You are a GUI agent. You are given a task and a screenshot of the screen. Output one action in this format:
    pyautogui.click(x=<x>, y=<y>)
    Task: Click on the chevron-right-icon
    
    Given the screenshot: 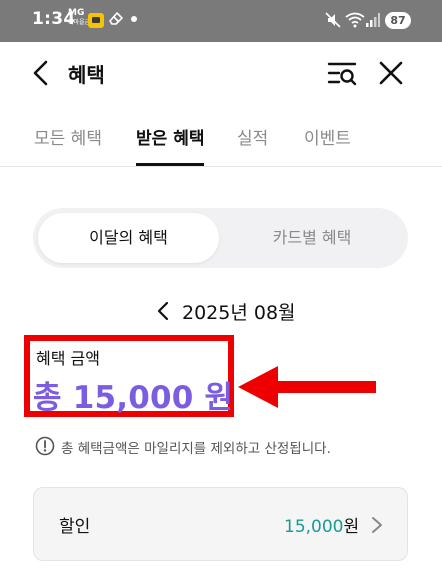 What is the action you would take?
    pyautogui.click(x=377, y=525)
    